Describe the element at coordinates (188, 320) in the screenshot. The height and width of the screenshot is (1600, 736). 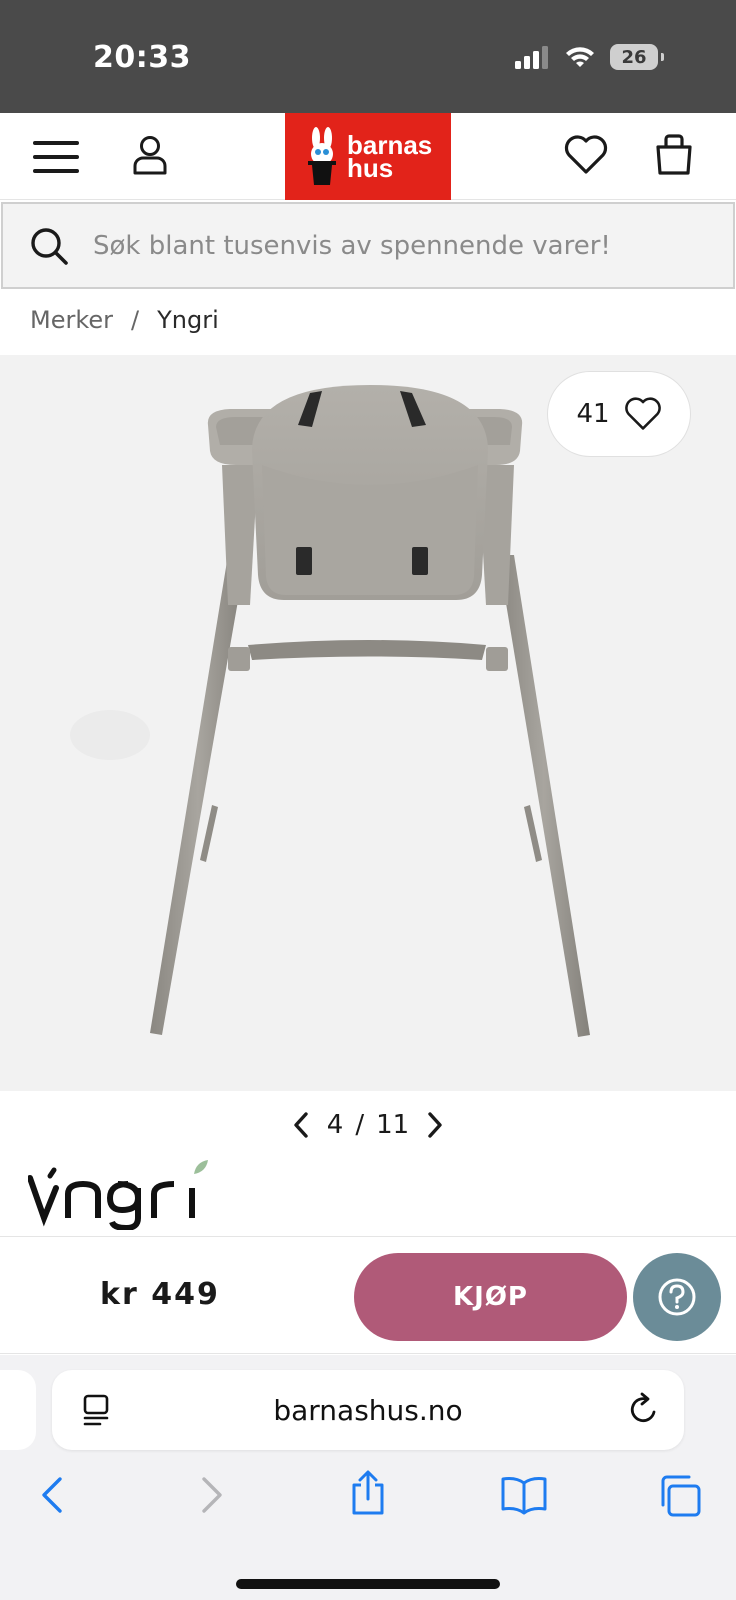
I see `breadcrumb-current: Yngri` at that location.